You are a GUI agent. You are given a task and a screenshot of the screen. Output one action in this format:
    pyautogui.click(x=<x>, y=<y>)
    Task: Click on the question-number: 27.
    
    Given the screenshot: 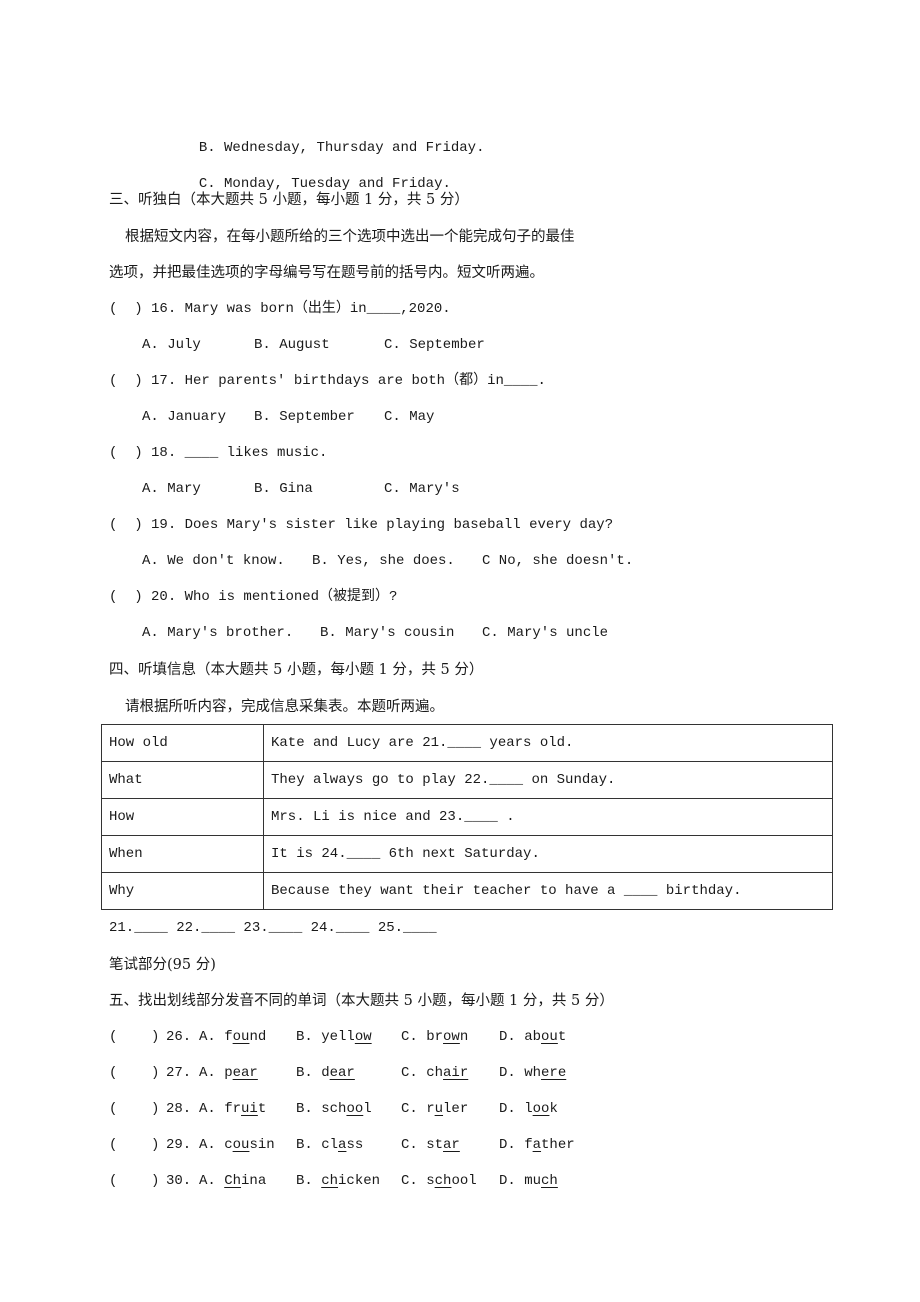 What is the action you would take?
    pyautogui.click(x=179, y=1073)
    